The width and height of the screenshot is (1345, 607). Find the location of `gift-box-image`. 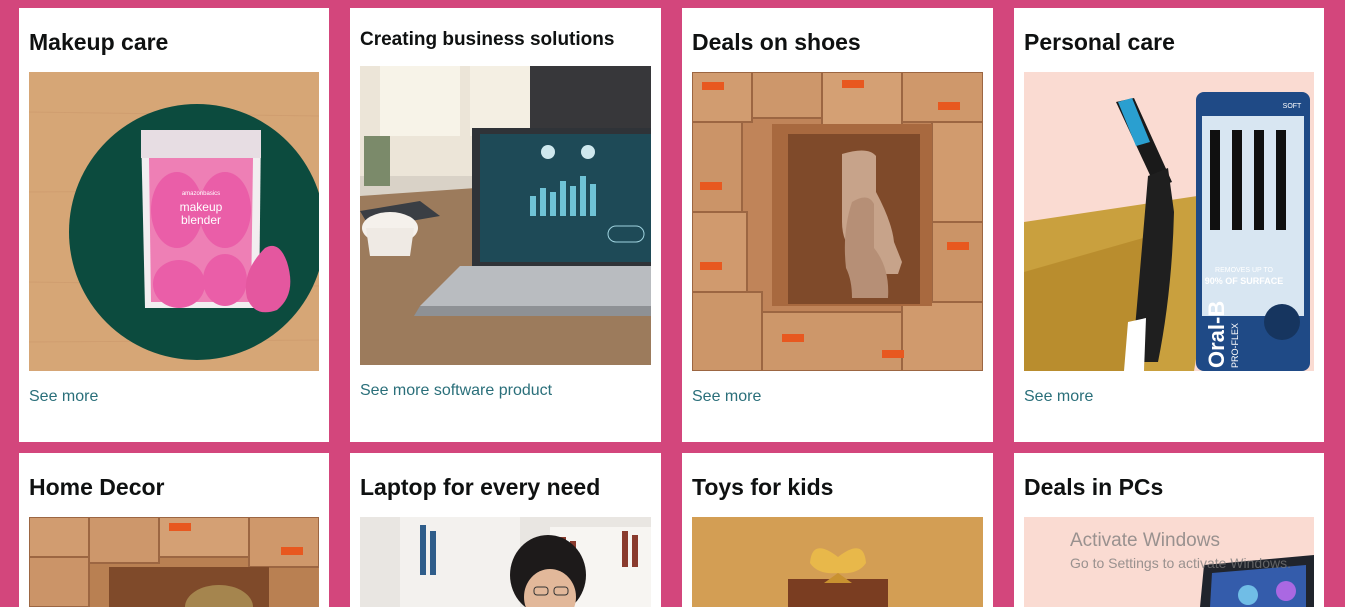

gift-box-image is located at coordinates (837, 562).